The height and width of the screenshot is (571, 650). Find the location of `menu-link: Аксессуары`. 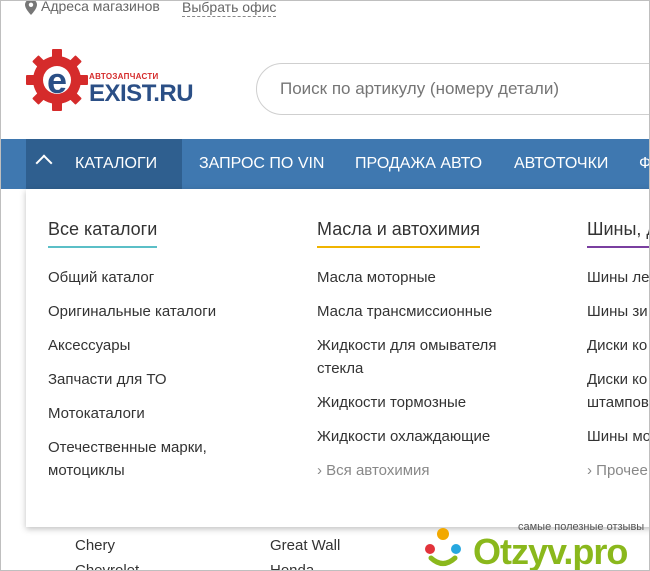

menu-link: Аксессуары is located at coordinates (168, 345).